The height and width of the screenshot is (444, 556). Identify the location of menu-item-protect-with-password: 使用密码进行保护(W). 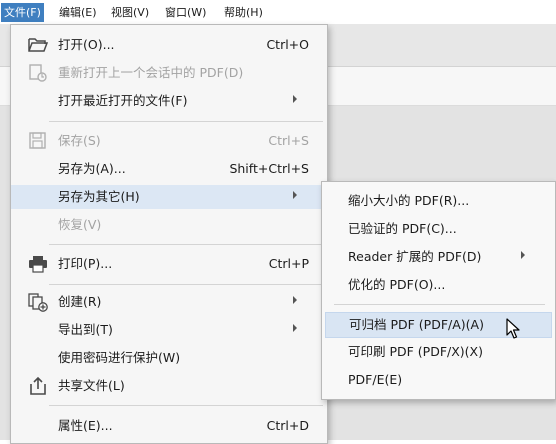
(169, 358).